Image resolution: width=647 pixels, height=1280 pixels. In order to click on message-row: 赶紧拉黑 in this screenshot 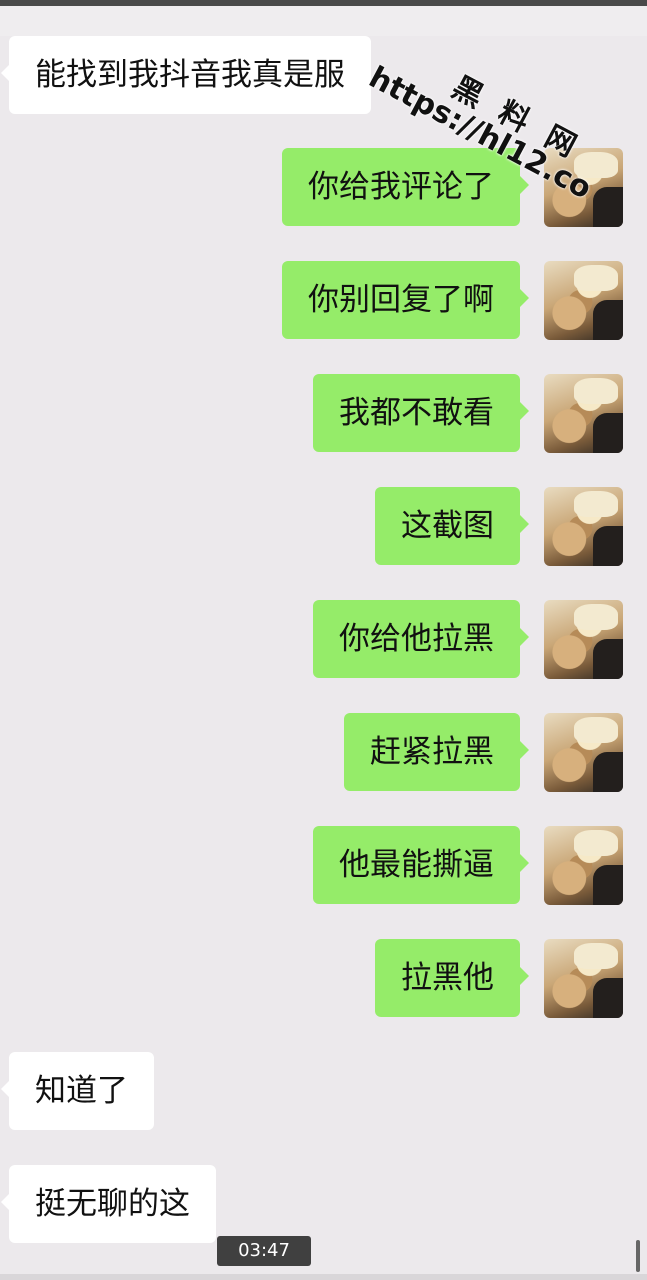, I will do `click(323, 753)`.